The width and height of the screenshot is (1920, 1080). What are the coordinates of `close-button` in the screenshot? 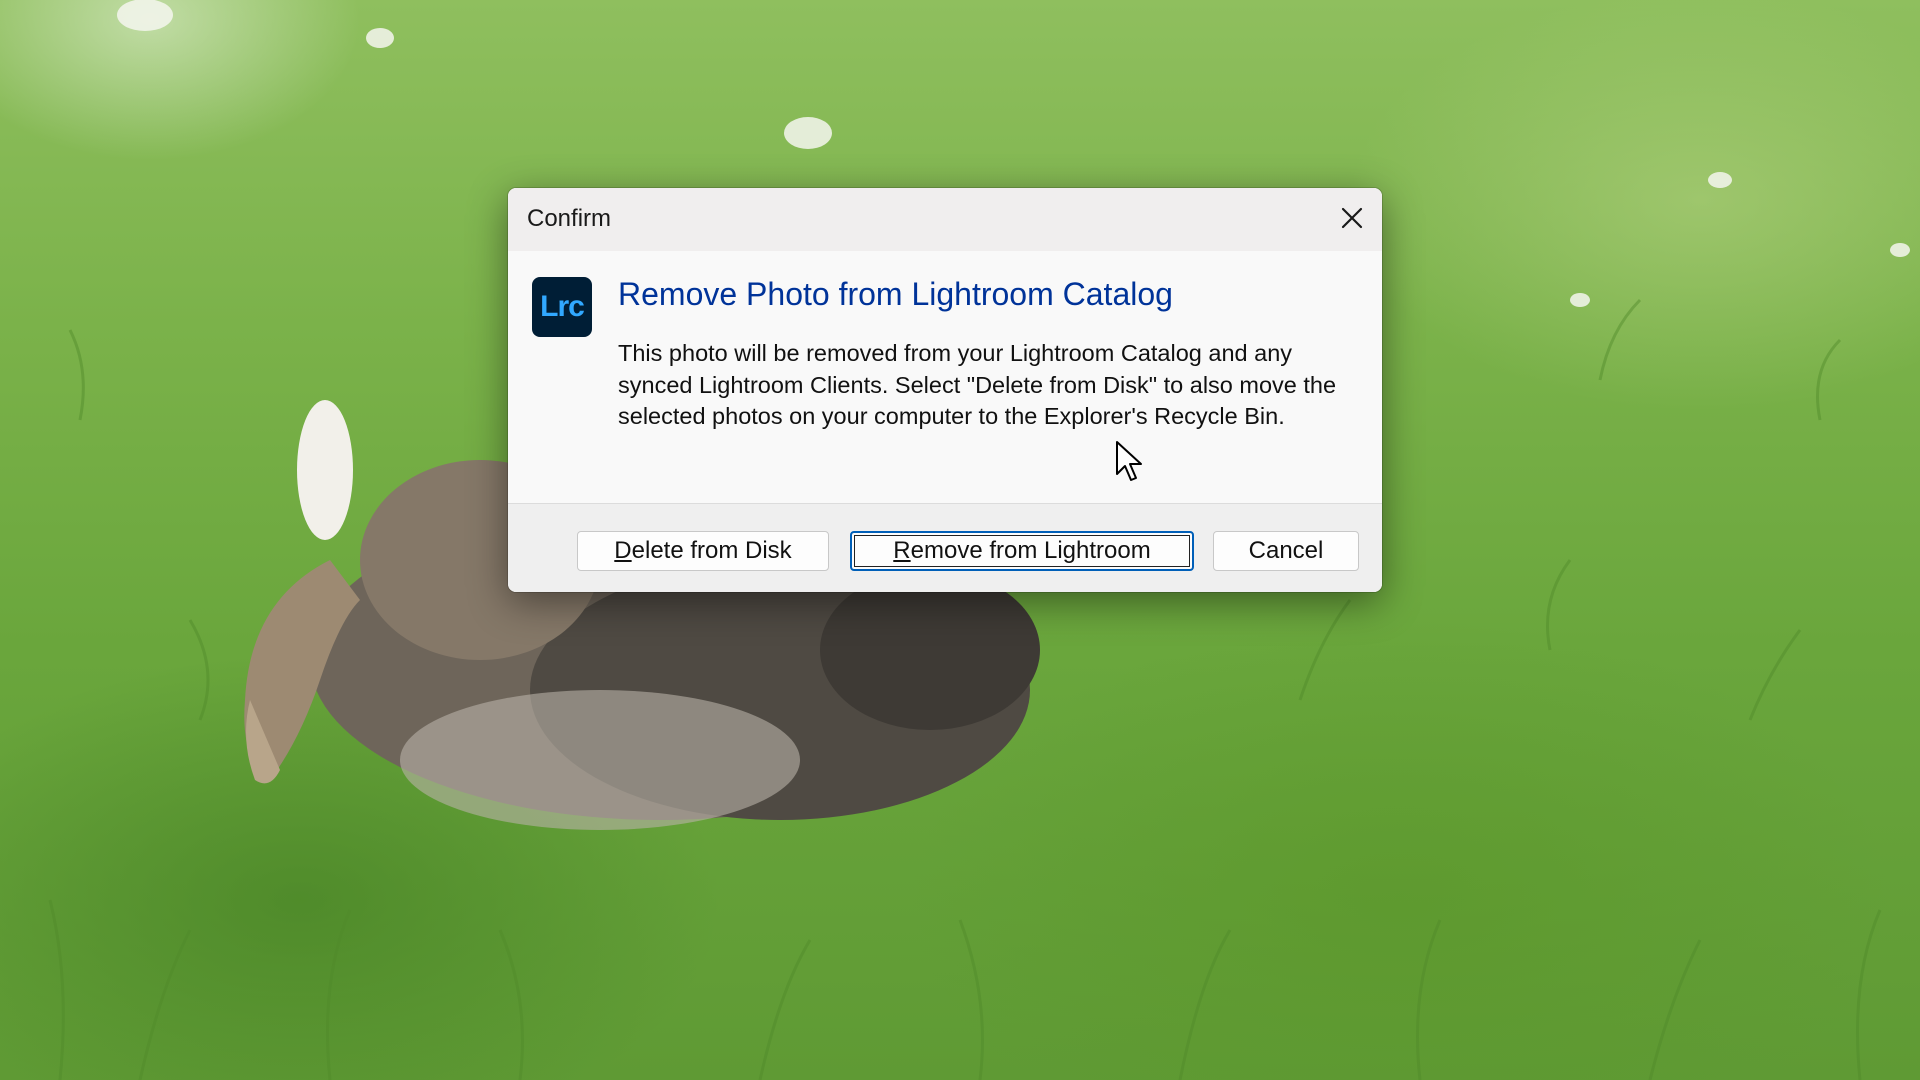 It's located at (1352, 218).